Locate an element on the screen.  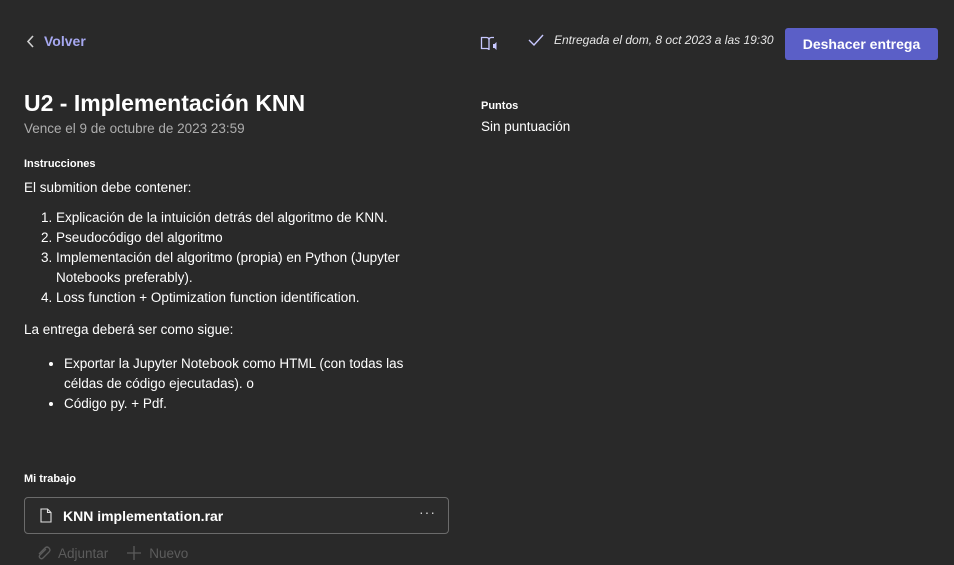
paperclip-icon is located at coordinates (44, 553).